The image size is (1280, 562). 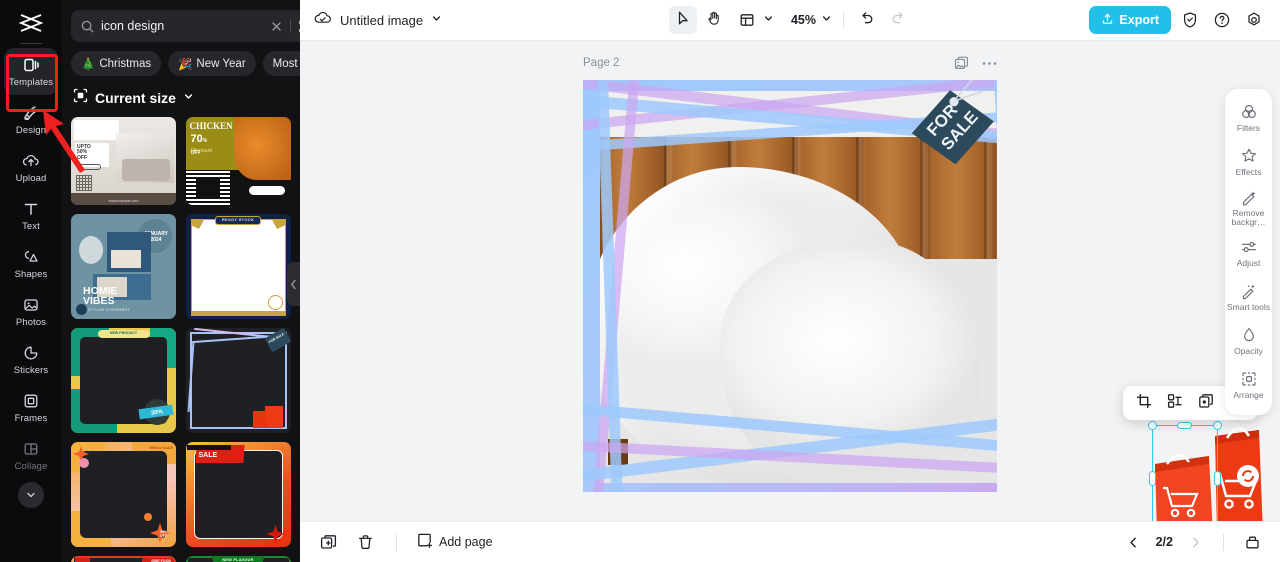 What do you see at coordinates (116, 63) in the screenshot?
I see `chip-christmas: 🎄 Christmas` at bounding box center [116, 63].